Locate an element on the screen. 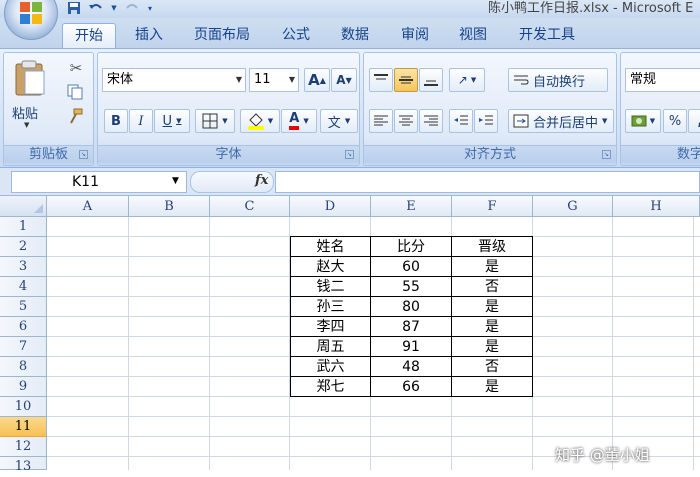 This screenshot has height=477, width=700. bold-button: B is located at coordinates (116, 121).